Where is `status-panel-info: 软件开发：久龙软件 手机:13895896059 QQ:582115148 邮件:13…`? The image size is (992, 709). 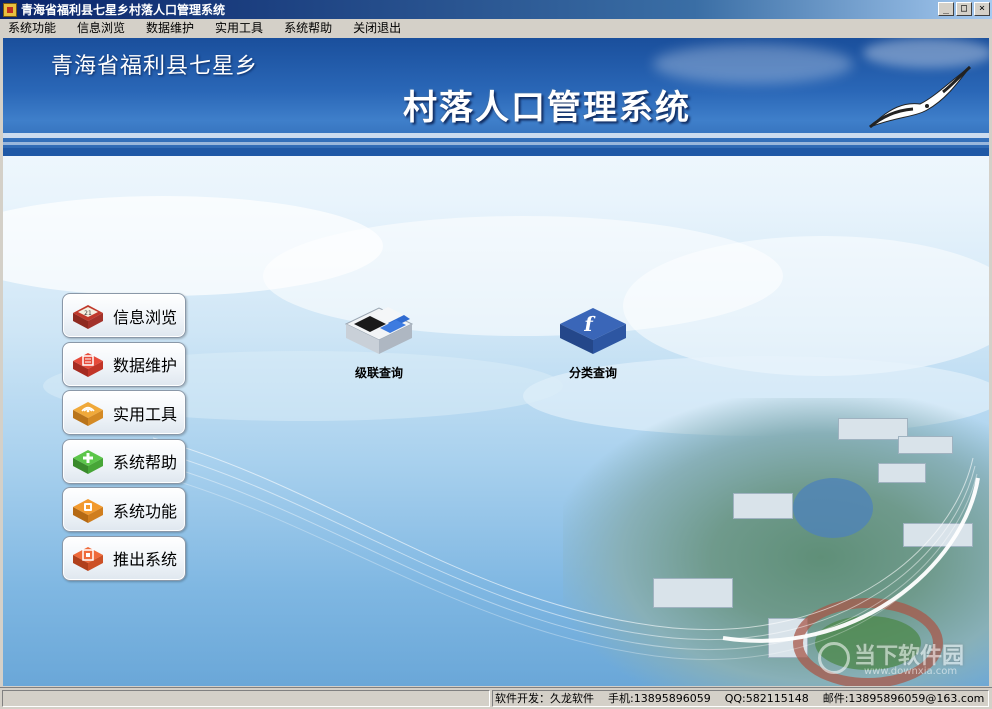
status-panel-info: 软件开发：久龙软件 手机:13895896059 QQ:582115148 邮件:13… is located at coordinates (740, 698).